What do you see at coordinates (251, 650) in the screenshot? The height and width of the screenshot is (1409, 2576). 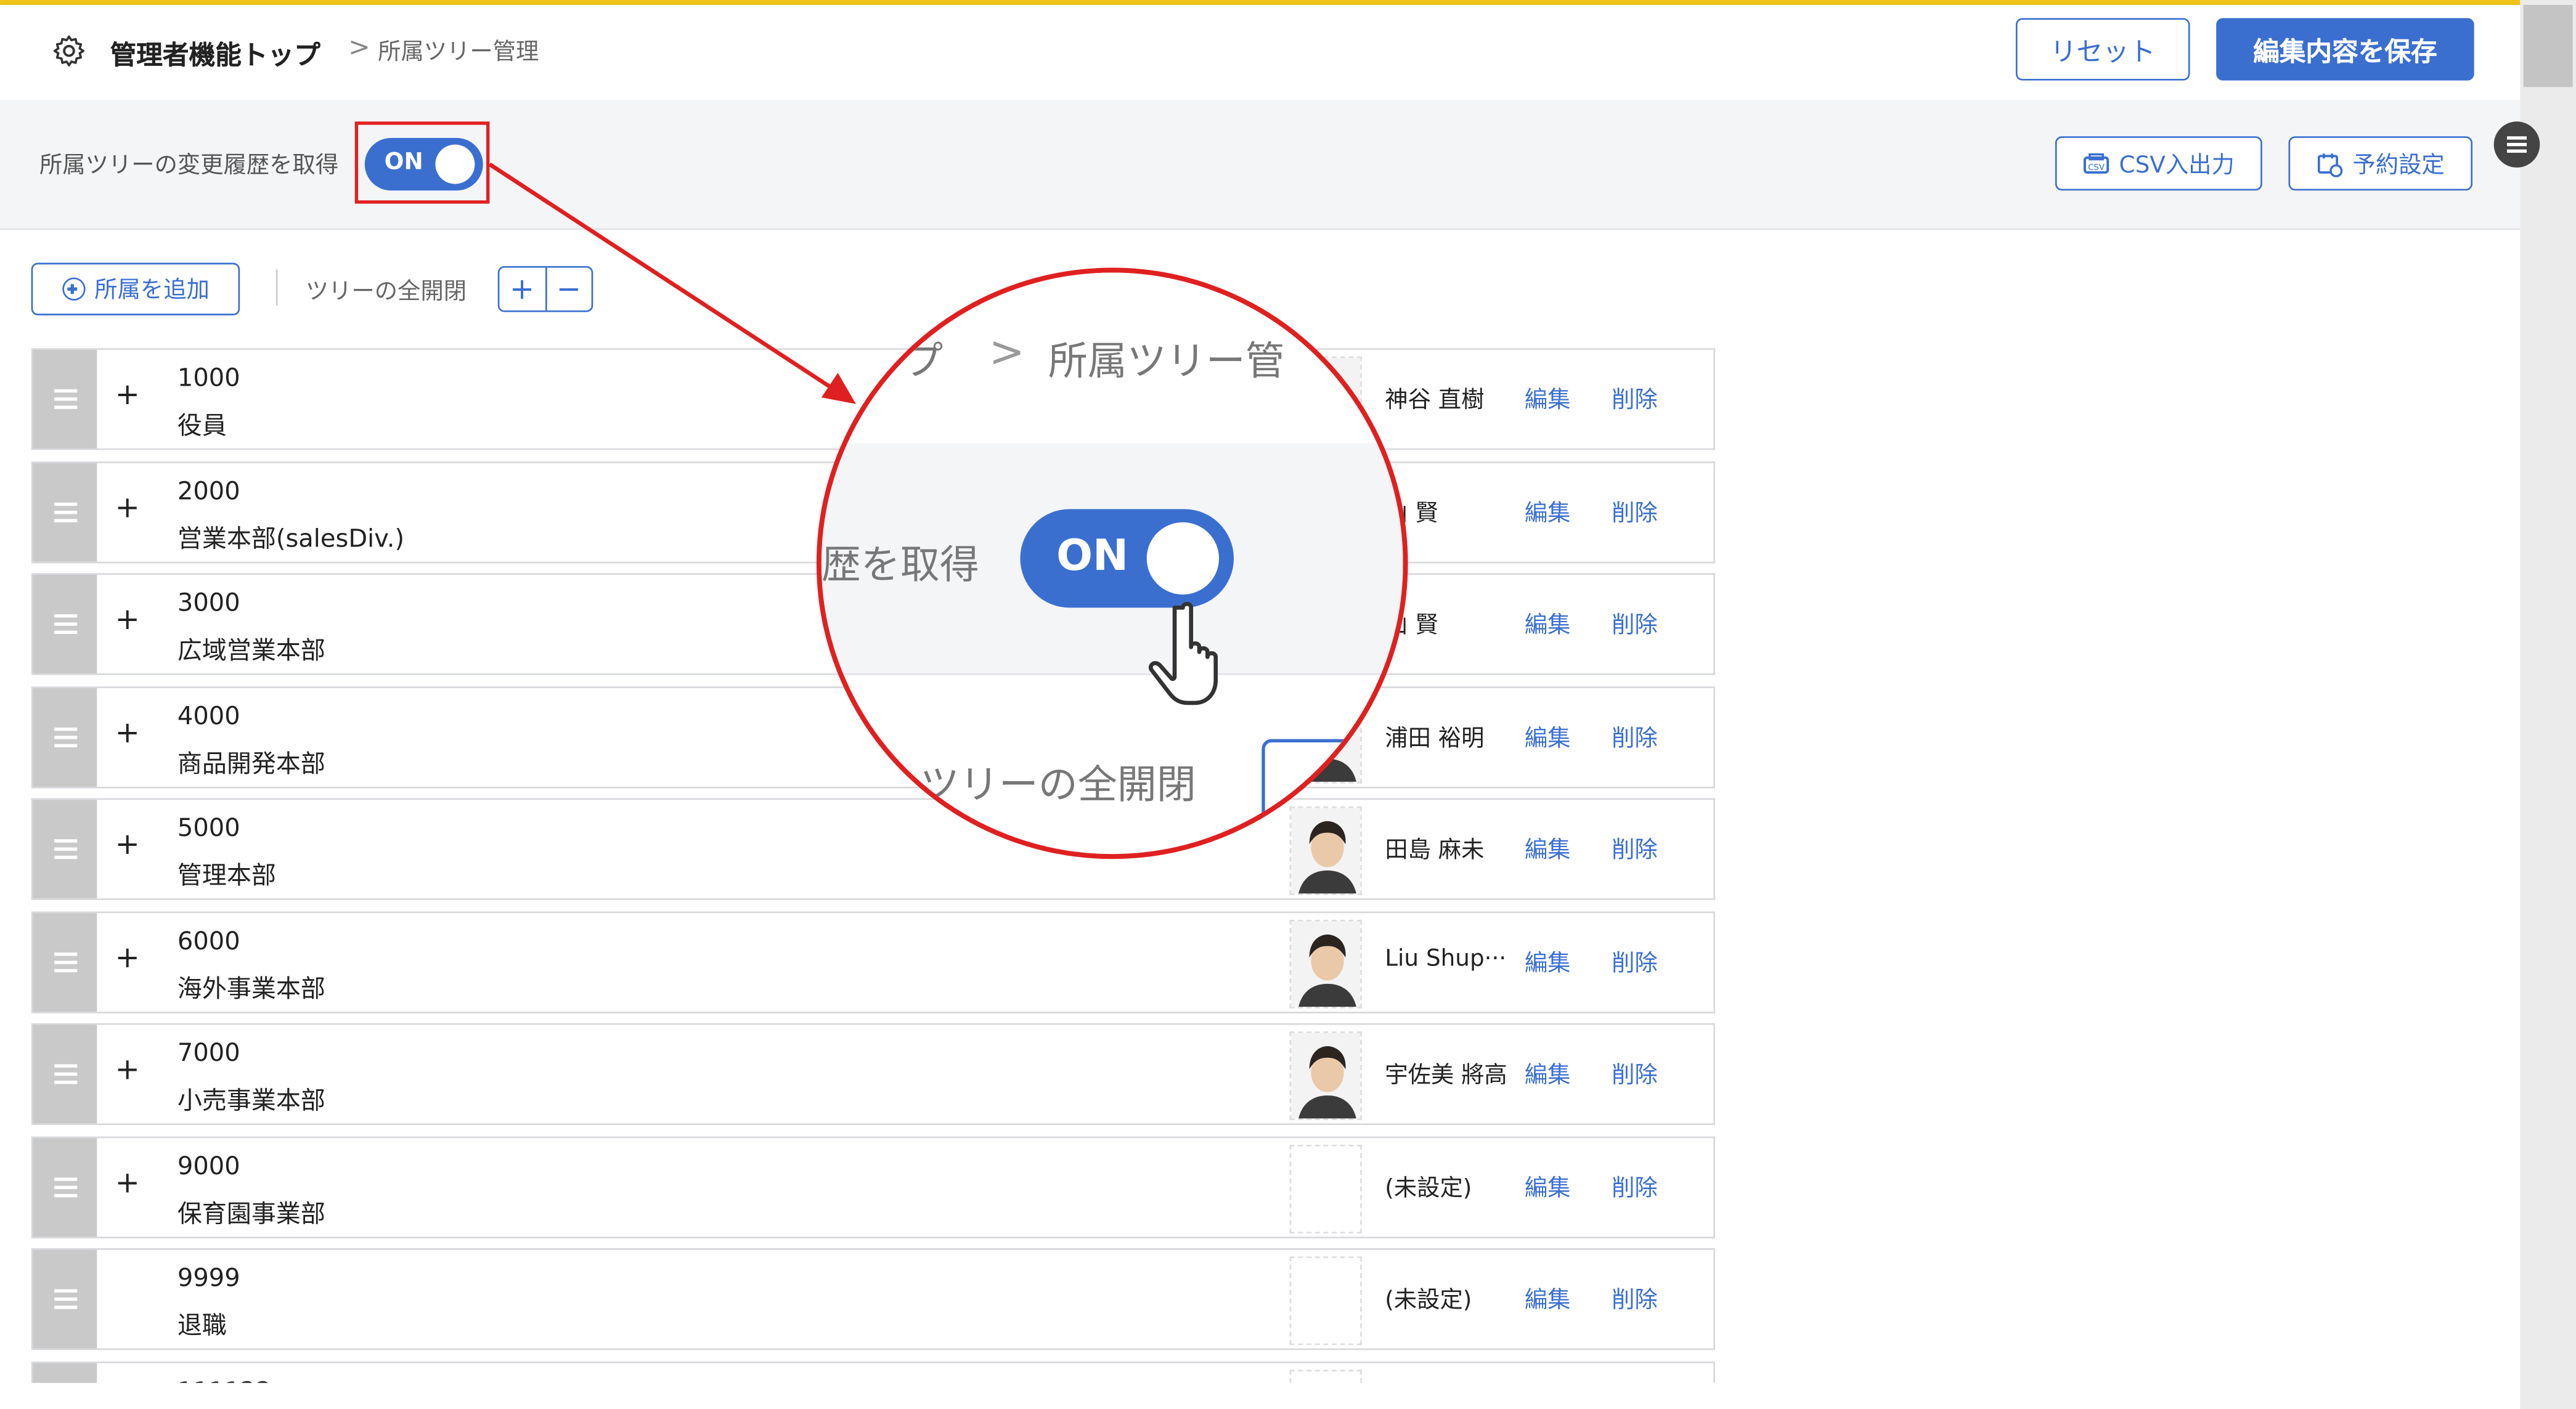 I see `department-name: 広域営業本部` at bounding box center [251, 650].